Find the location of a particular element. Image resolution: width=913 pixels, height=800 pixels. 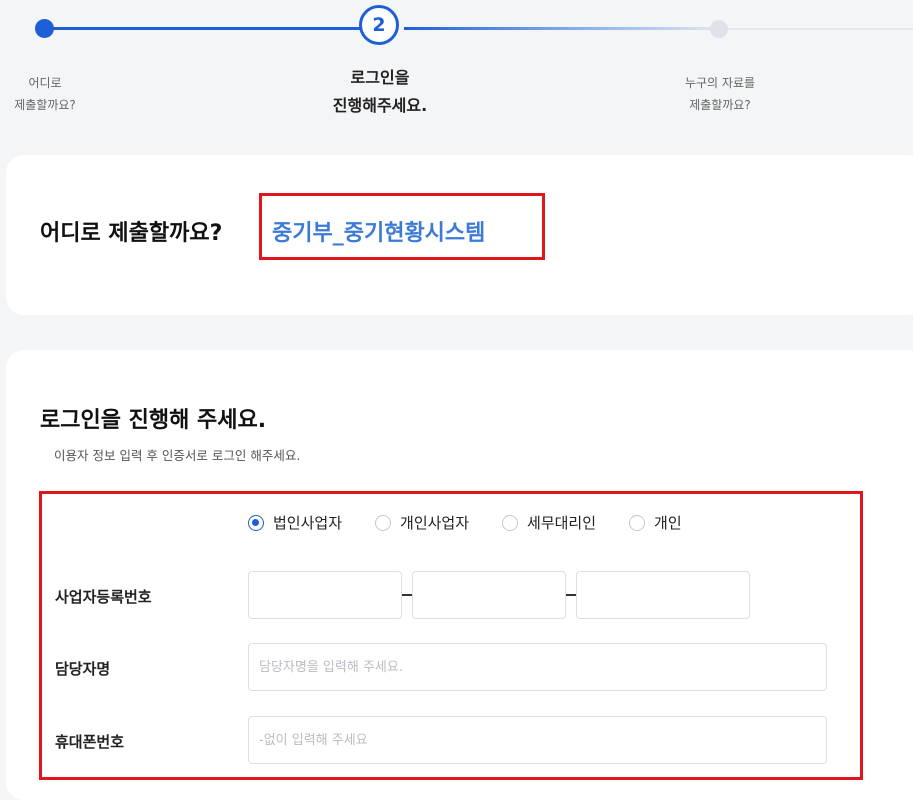

radio-tax-agent: 세무대리인 is located at coordinates (549, 522).